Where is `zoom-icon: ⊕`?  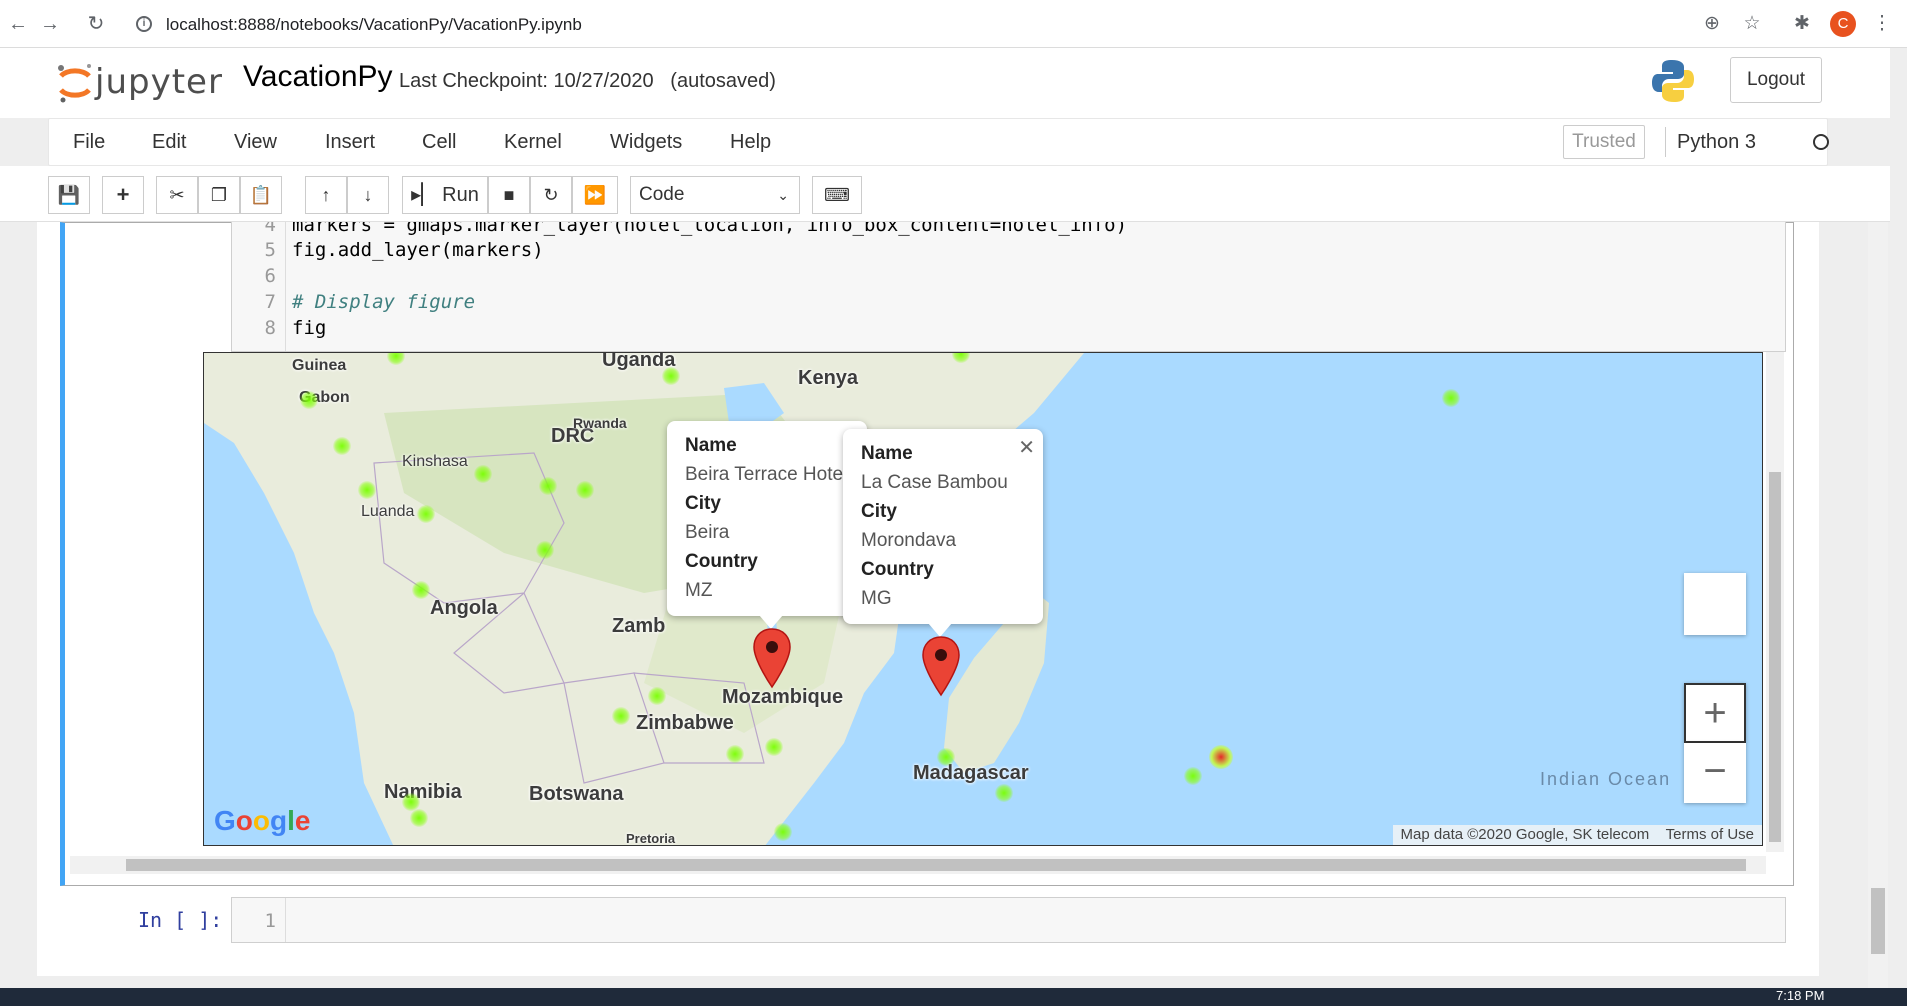 zoom-icon: ⊕ is located at coordinates (1712, 24).